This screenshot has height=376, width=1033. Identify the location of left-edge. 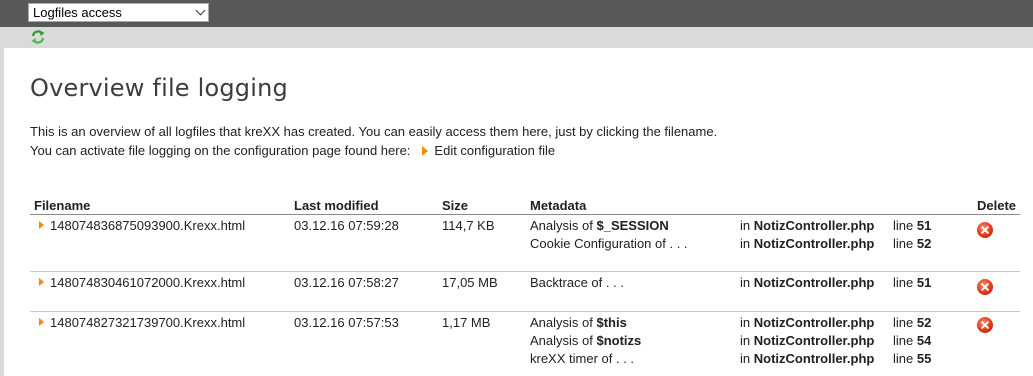
(2, 212).